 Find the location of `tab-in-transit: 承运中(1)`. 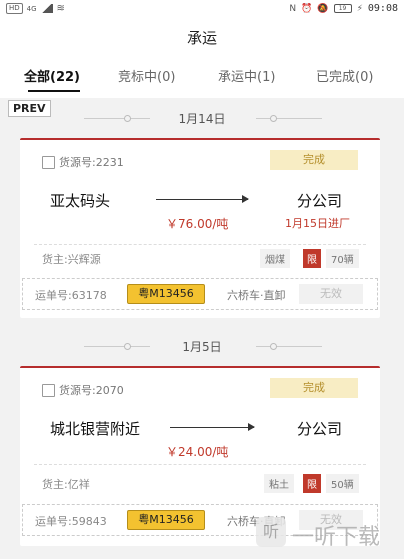

tab-in-transit: 承运中(1) is located at coordinates (246, 75).